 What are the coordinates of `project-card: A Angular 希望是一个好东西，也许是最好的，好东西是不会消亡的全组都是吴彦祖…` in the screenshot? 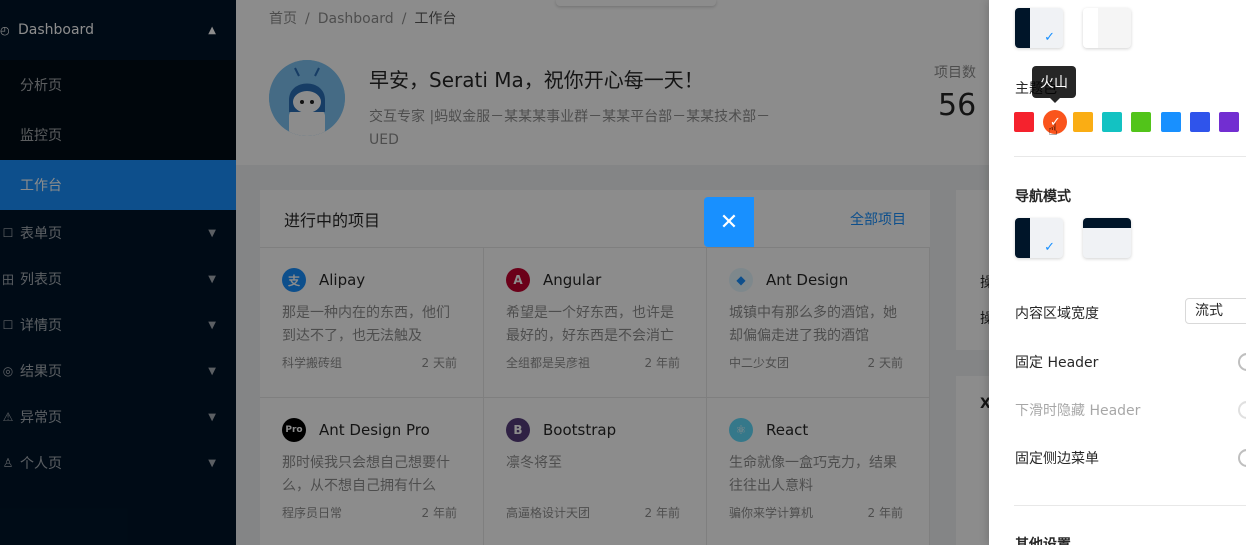 It's located at (595, 323).